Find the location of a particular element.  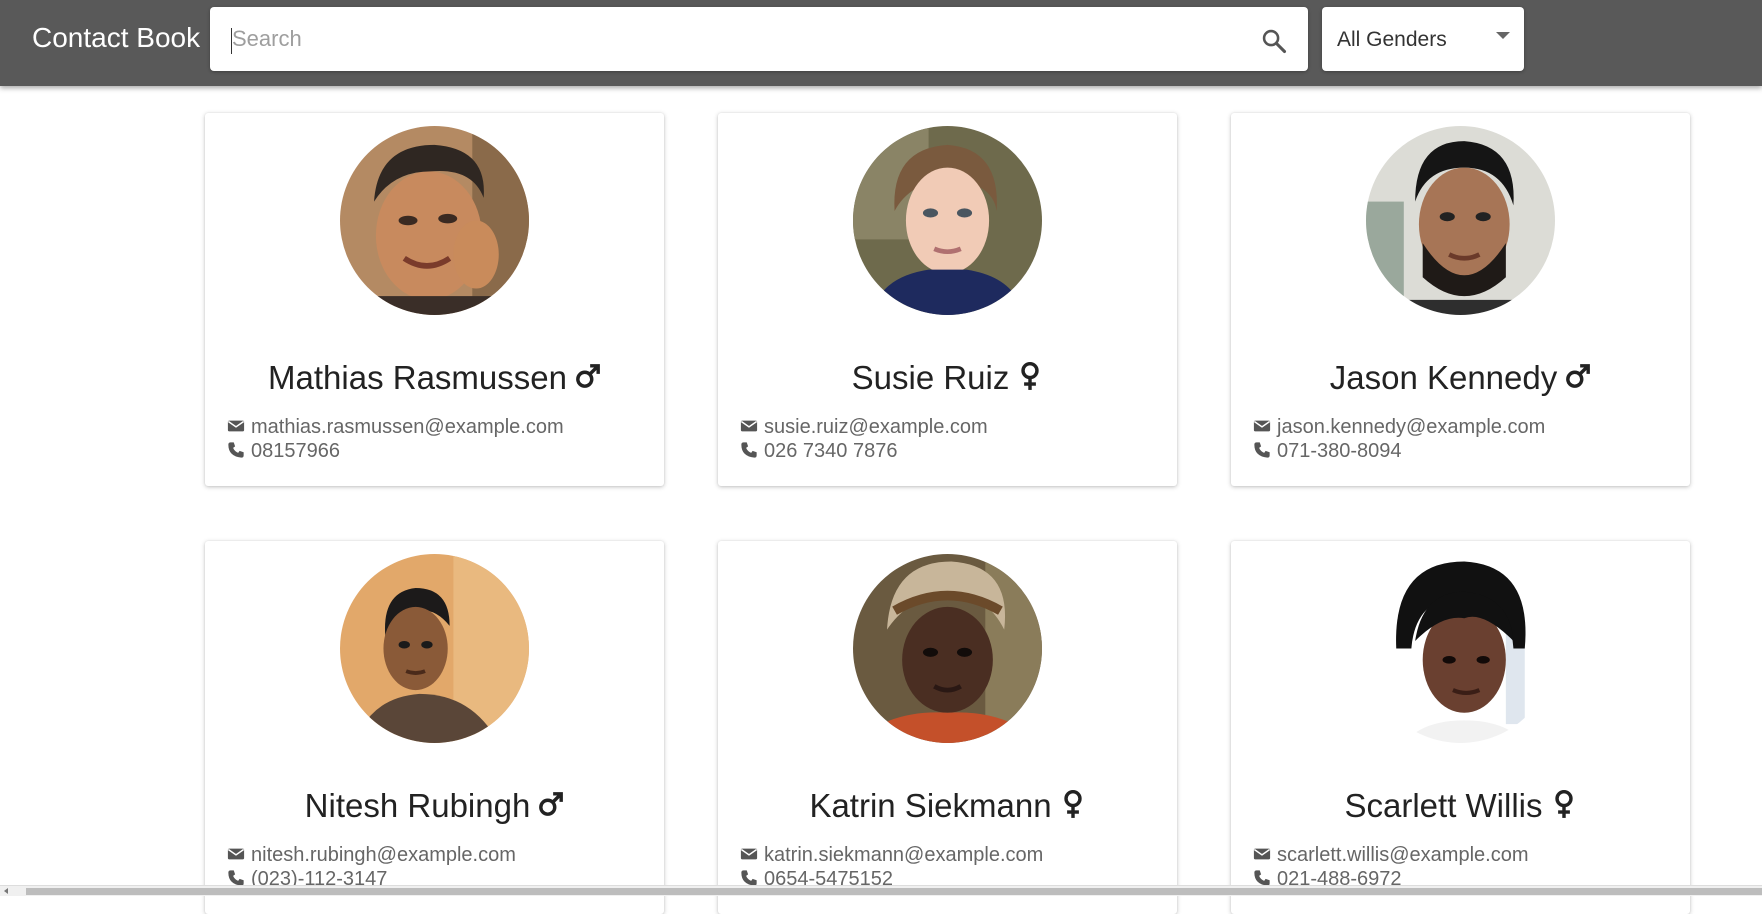

email-line: nitesh.rubingh@example.com is located at coordinates (371, 855).